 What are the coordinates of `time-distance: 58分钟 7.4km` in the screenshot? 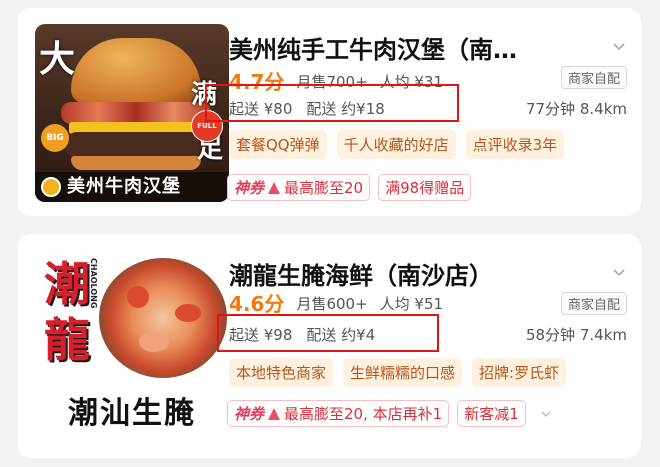 It's located at (576, 334).